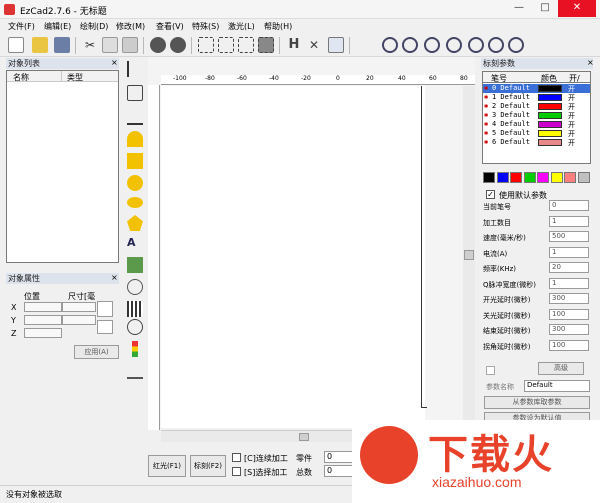 The width and height of the screenshot is (600, 503). What do you see at coordinates (536, 142) in the screenshot?
I see `pen-row: ✱ 6 Default 开` at bounding box center [536, 142].